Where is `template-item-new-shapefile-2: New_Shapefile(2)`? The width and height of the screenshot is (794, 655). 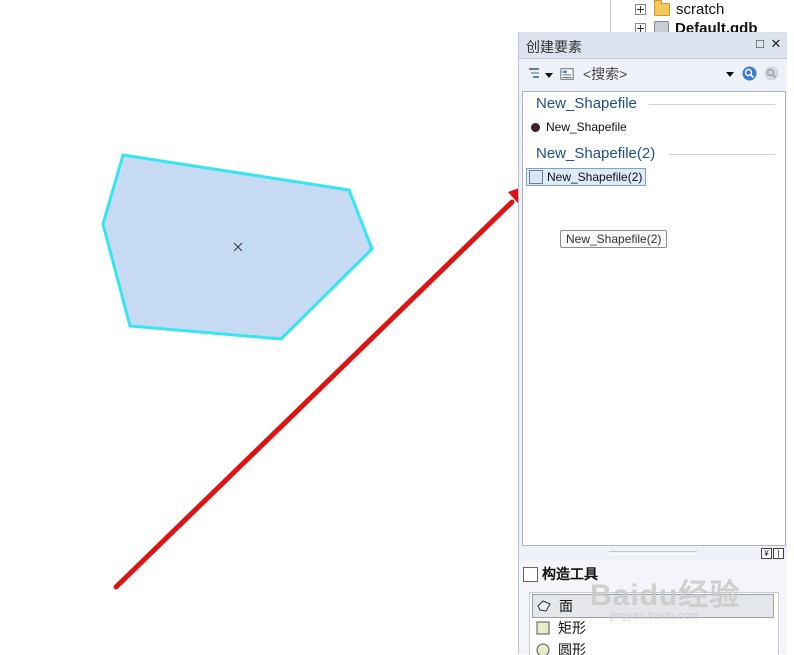
template-item-new-shapefile-2: New_Shapefile(2) is located at coordinates (586, 177).